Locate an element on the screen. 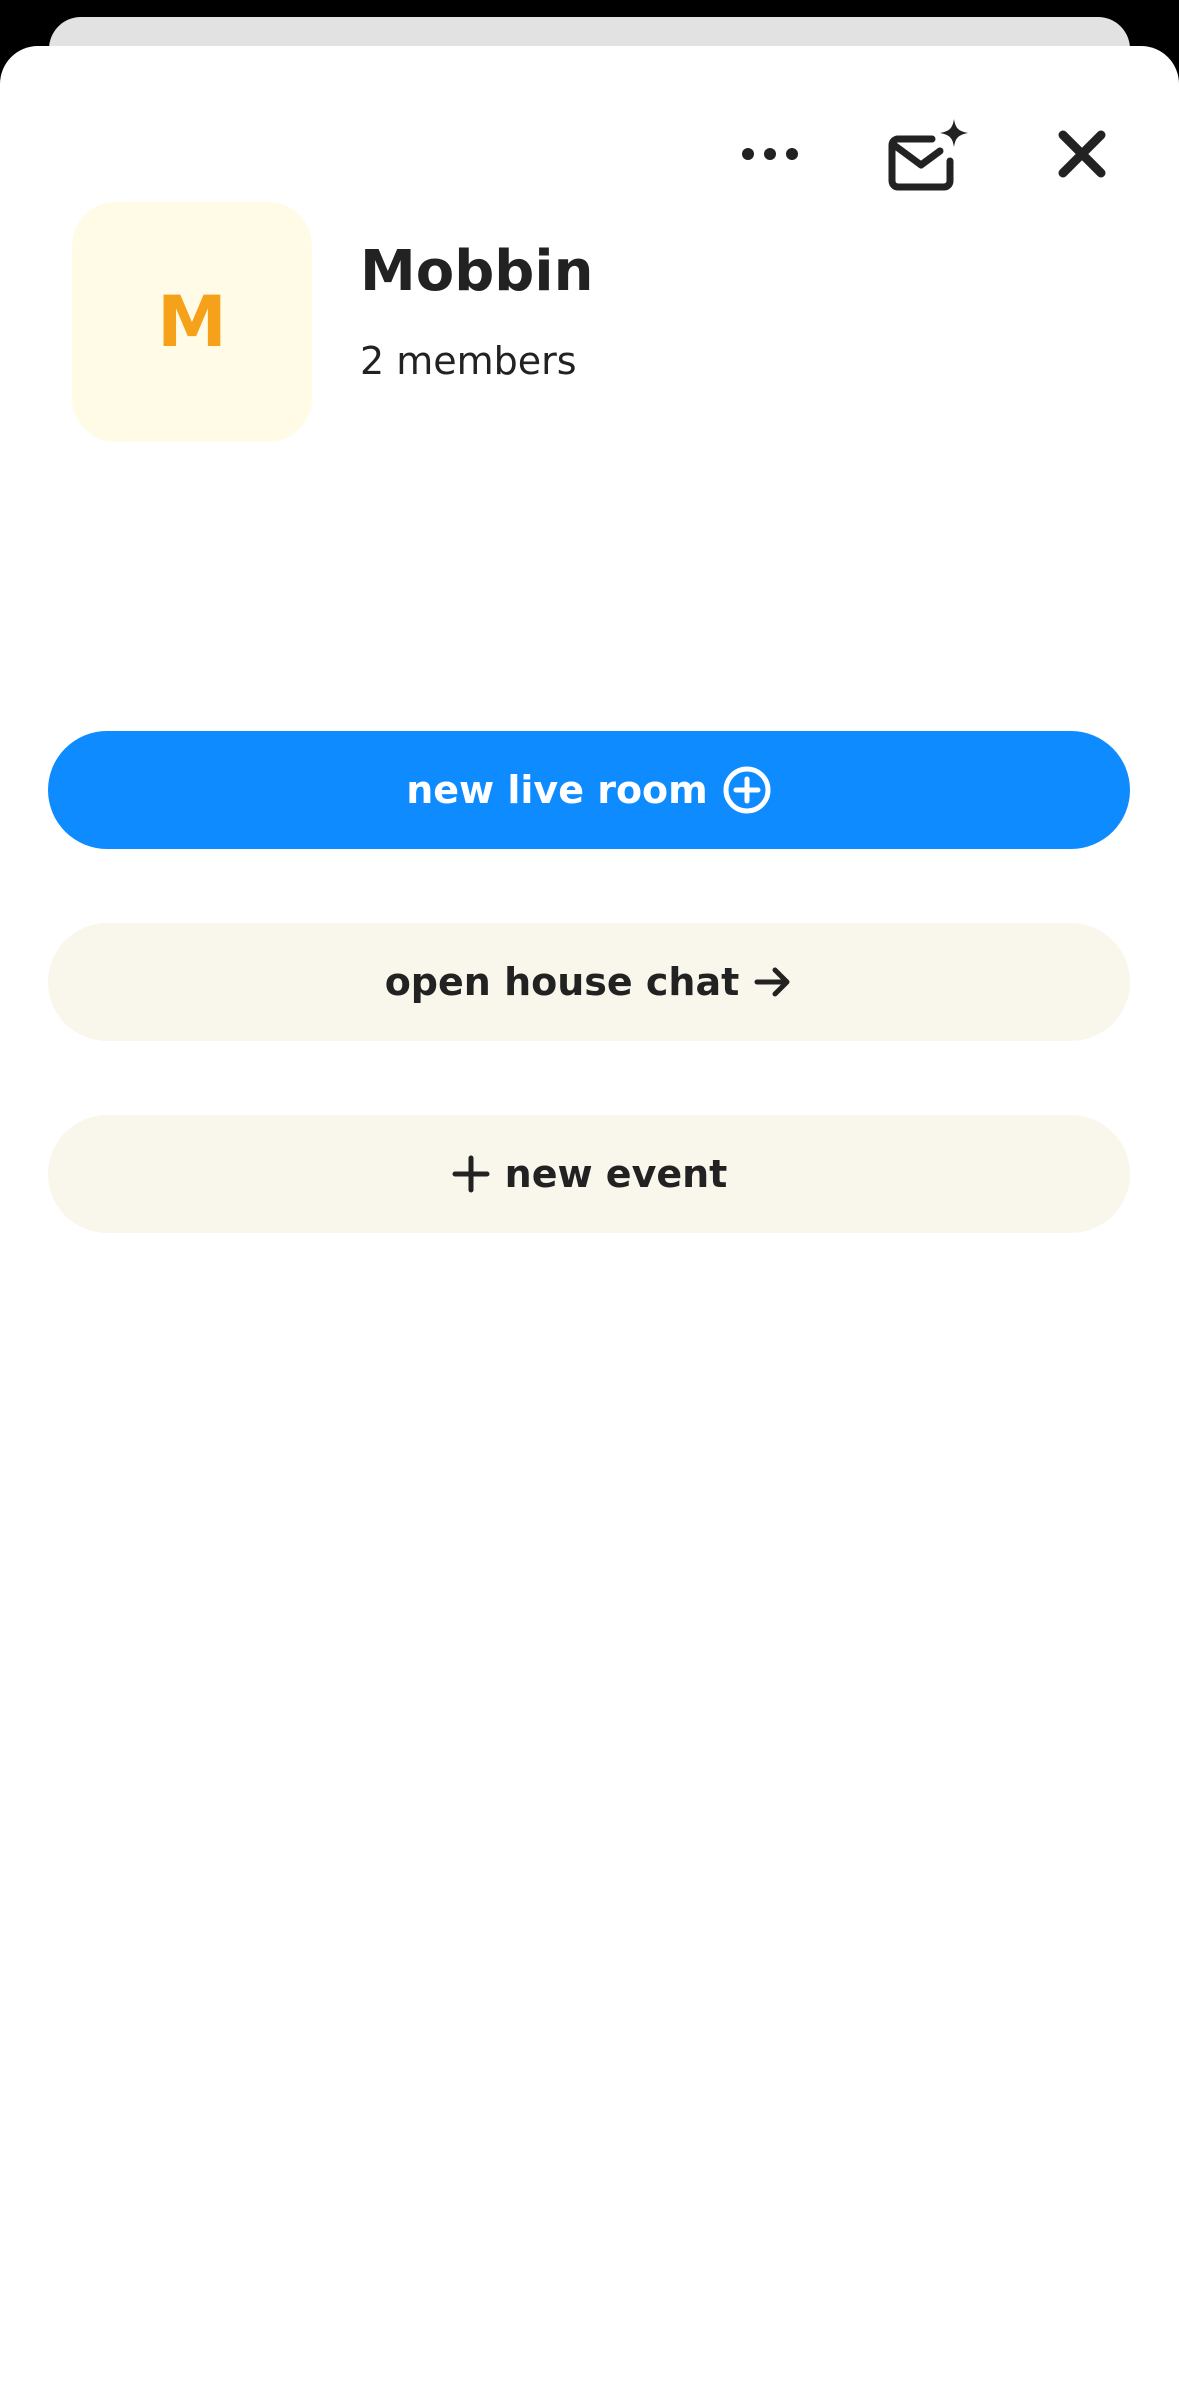  new-live-room-button: new live room is located at coordinates (589, 790).